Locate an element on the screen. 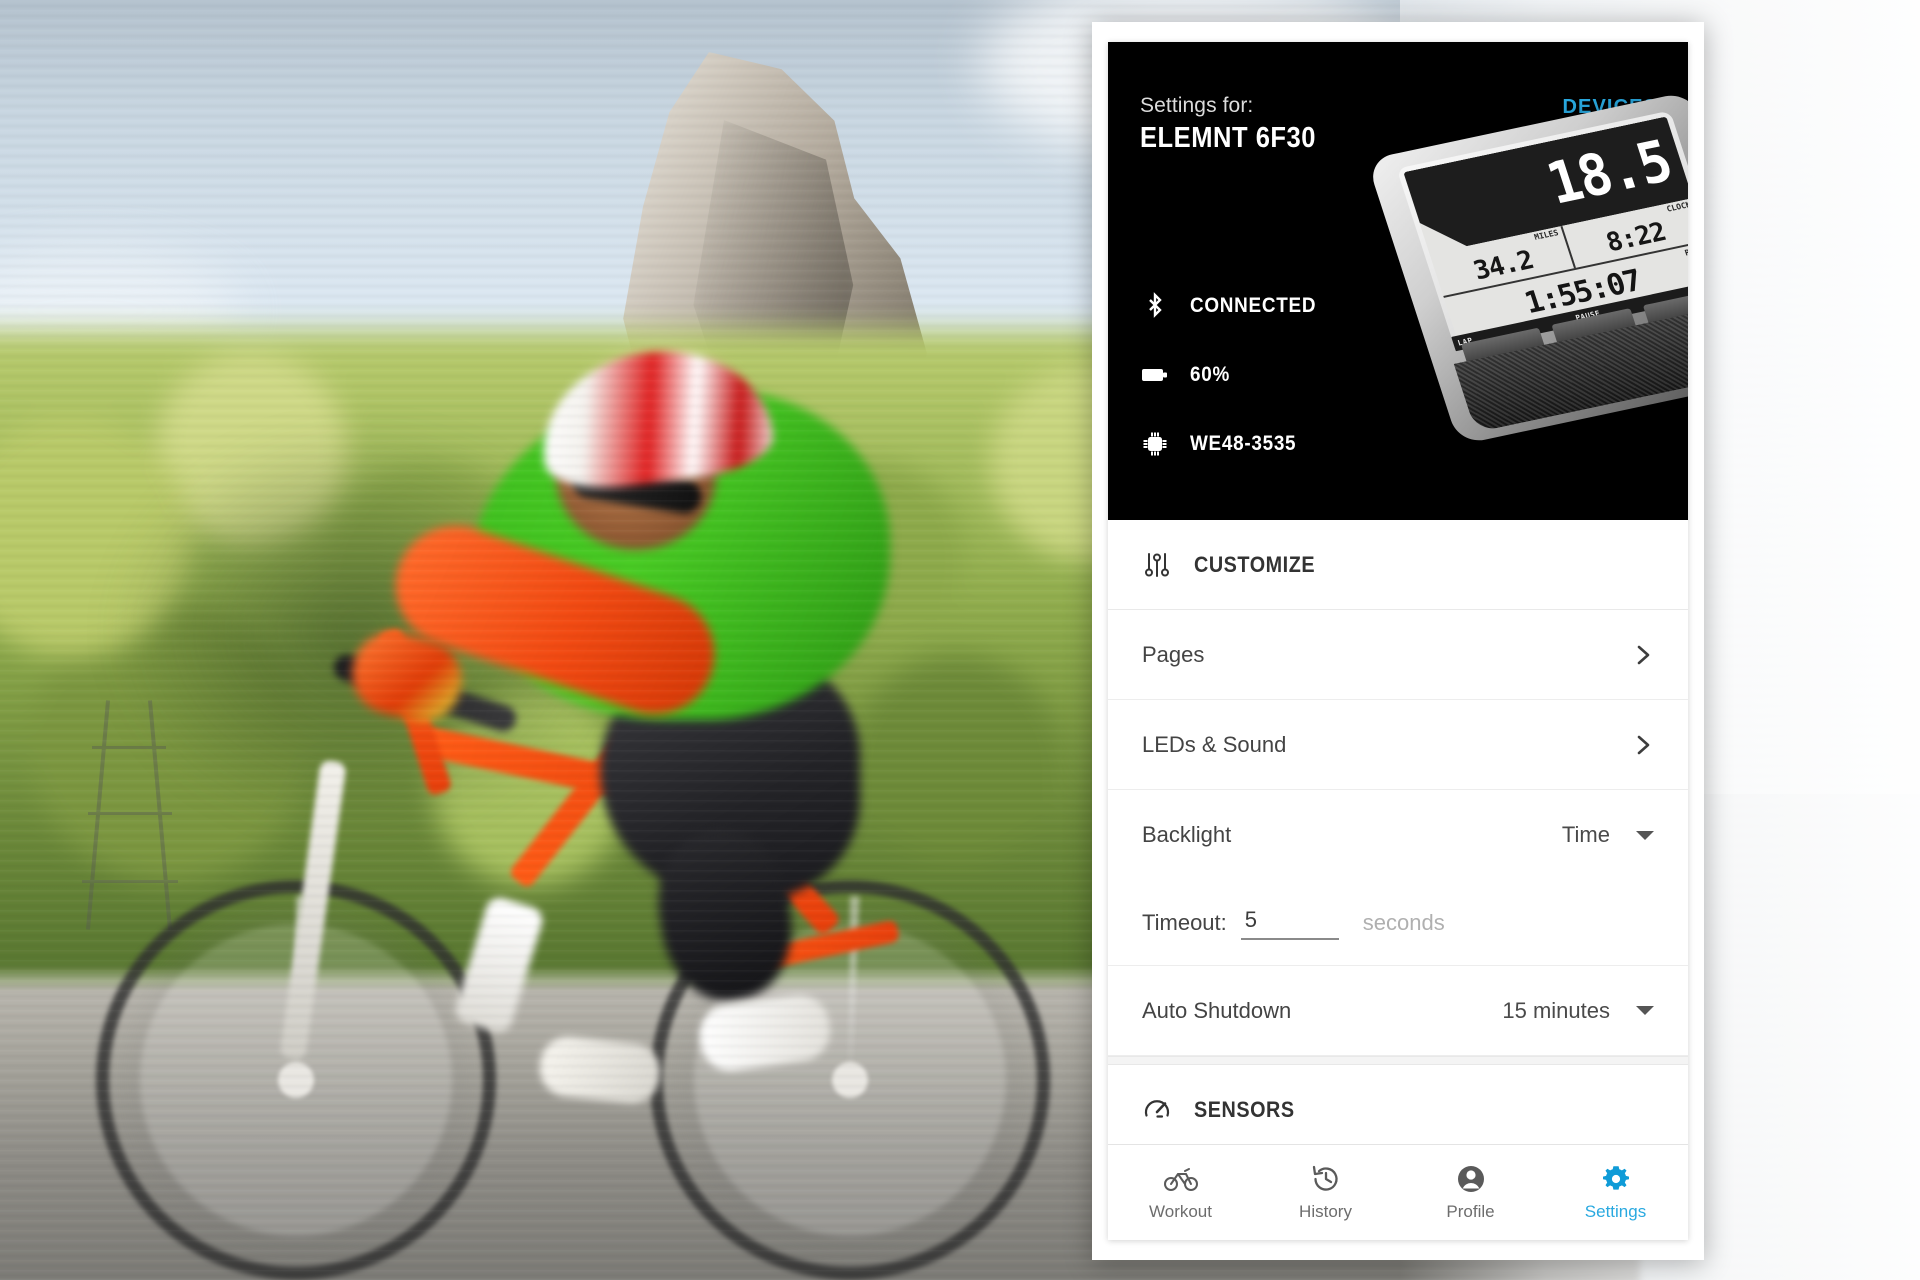 Image resolution: width=1920 pixels, height=1280 pixels. auto-shutdown-selected-value: 15 minutes is located at coordinates (1556, 1010).